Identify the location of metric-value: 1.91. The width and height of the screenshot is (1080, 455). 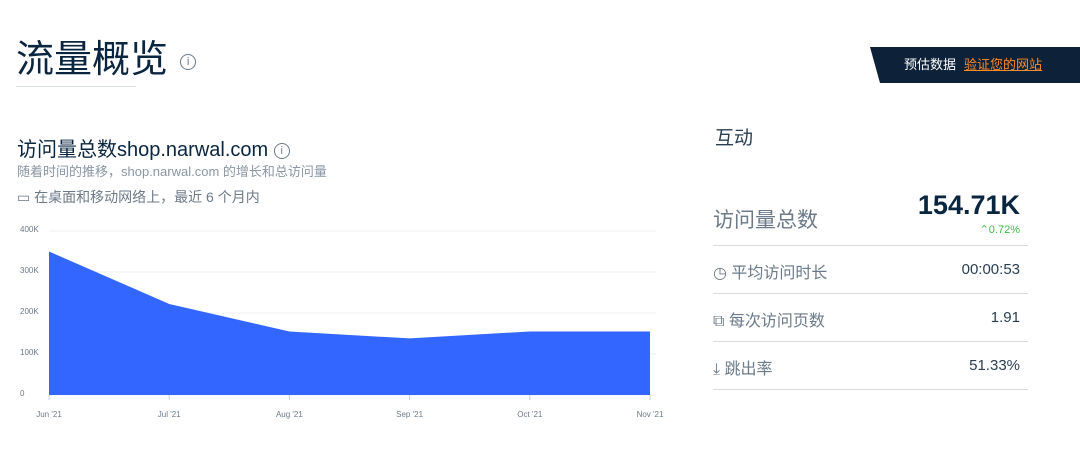
(1005, 317).